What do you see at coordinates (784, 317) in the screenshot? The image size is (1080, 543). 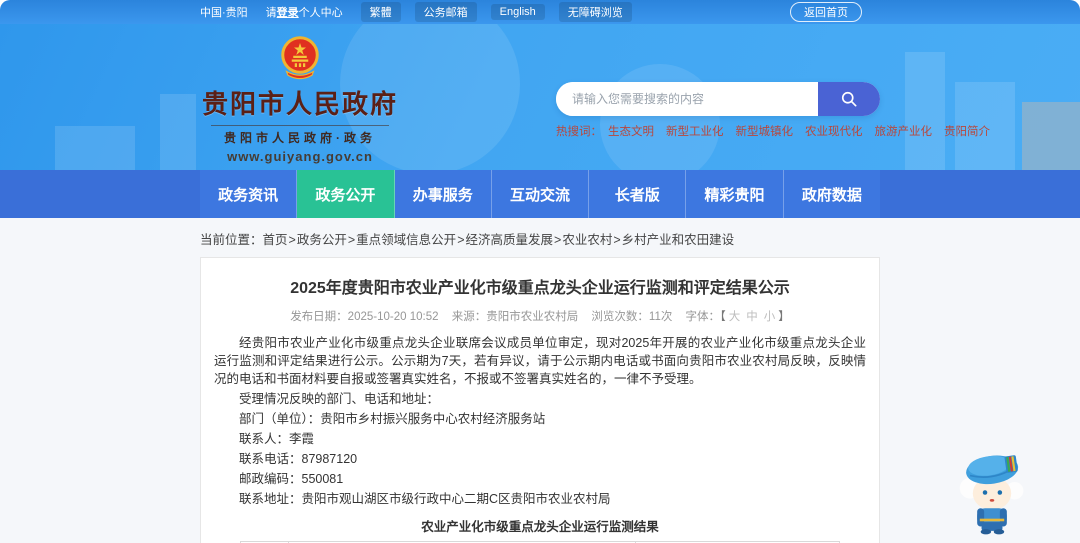 I see `font-bracket: 】` at bounding box center [784, 317].